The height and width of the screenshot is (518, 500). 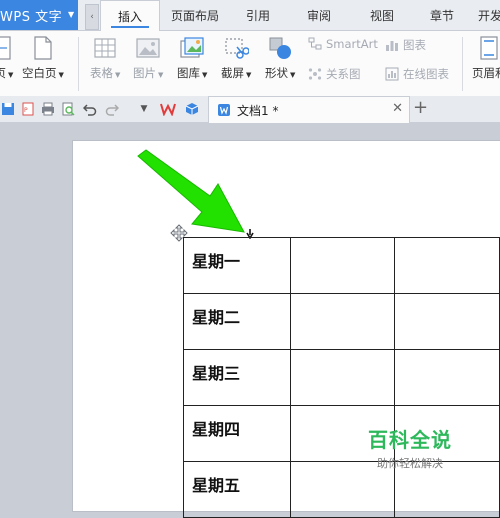 I want to click on shapes-label: 形状, so click(x=276, y=73).